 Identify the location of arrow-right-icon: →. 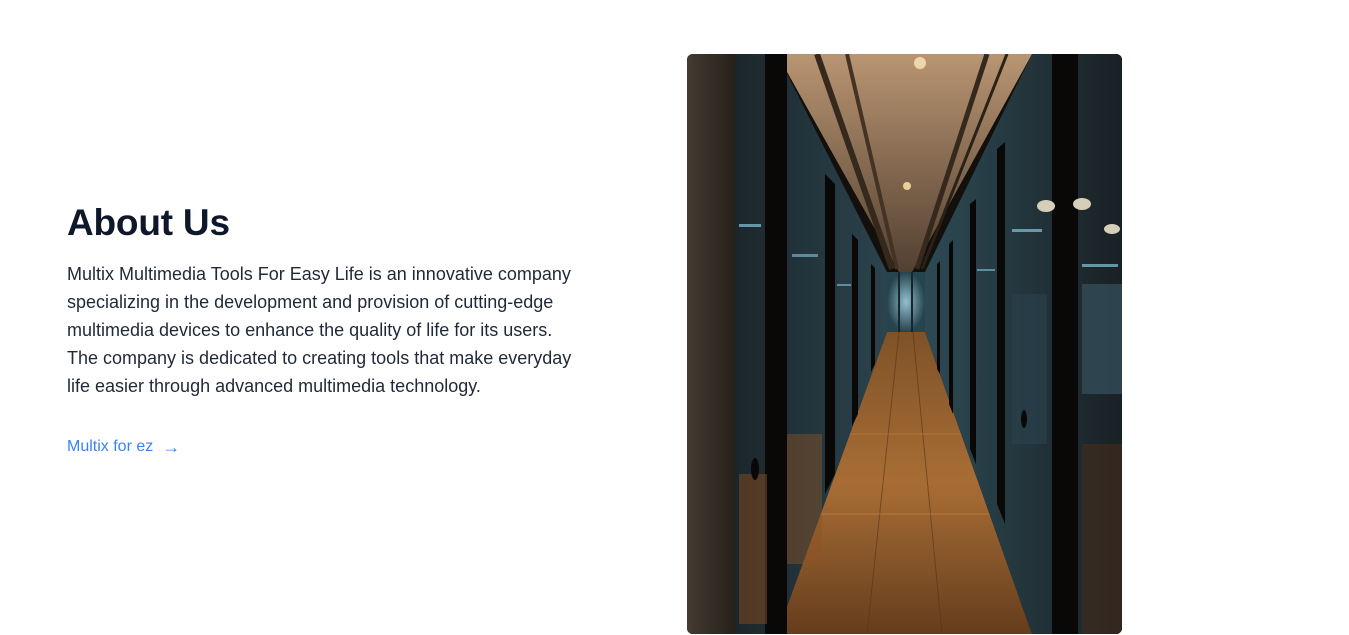
(171, 447).